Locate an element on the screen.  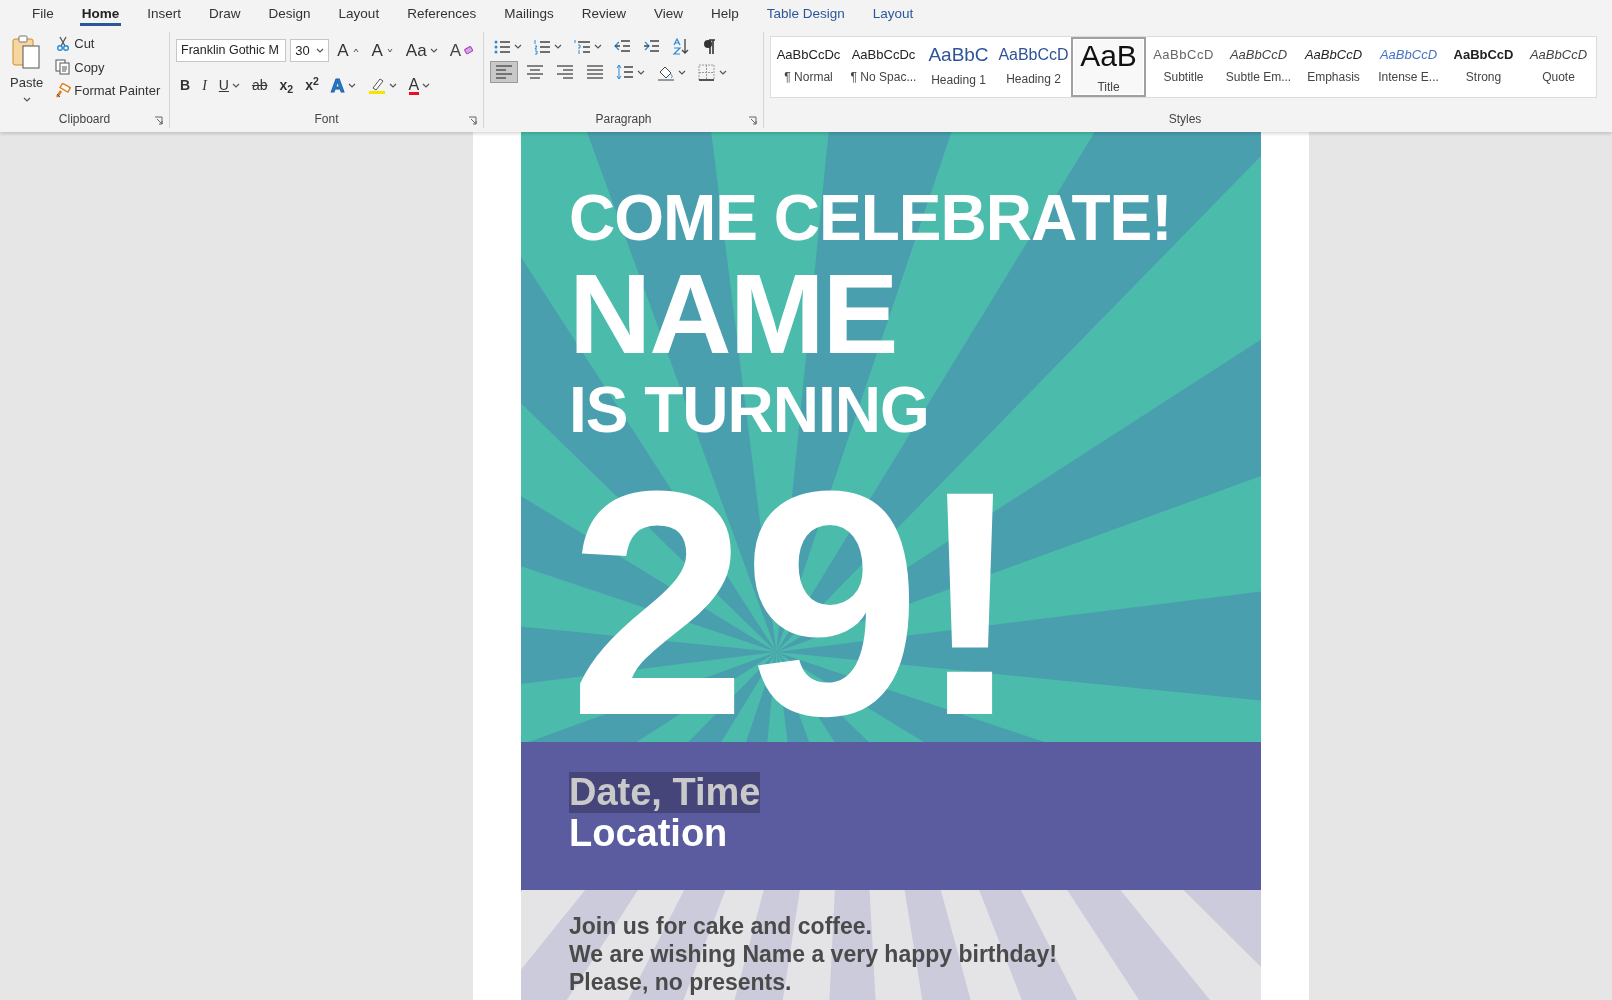
ribbon-tab: View is located at coordinates (668, 13).